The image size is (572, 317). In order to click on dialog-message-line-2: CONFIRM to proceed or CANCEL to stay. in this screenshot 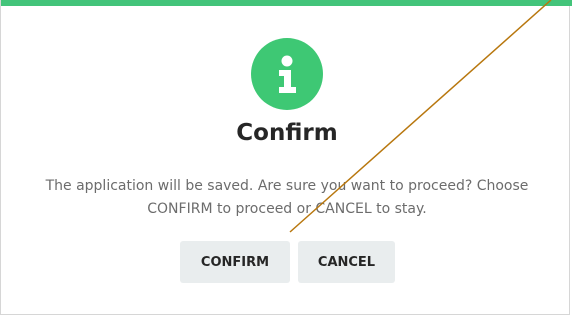, I will do `click(287, 209)`.